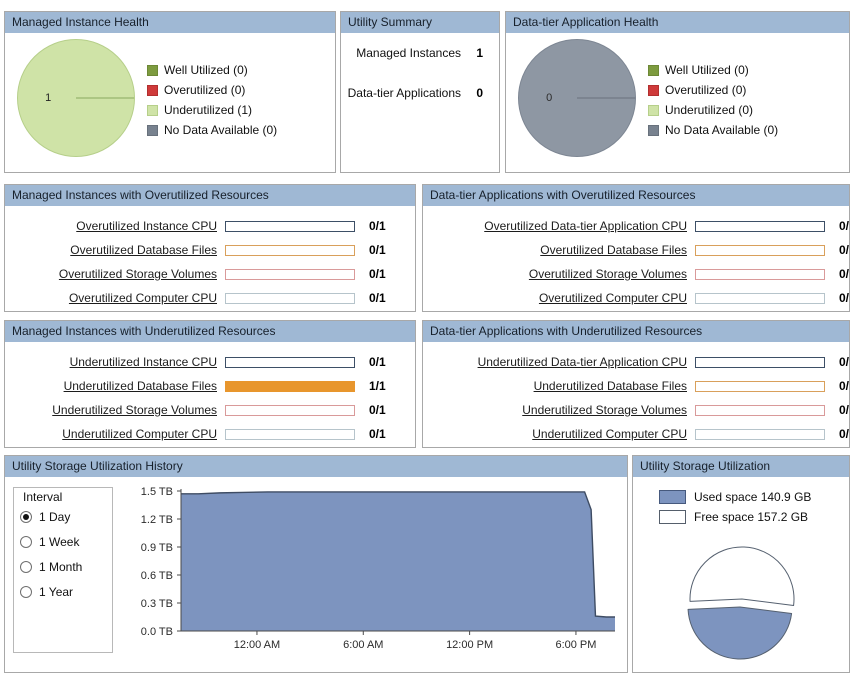 This screenshot has height=677, width=854. What do you see at coordinates (152, 70) in the screenshot?
I see `well-utilized-swatch-icon` at bounding box center [152, 70].